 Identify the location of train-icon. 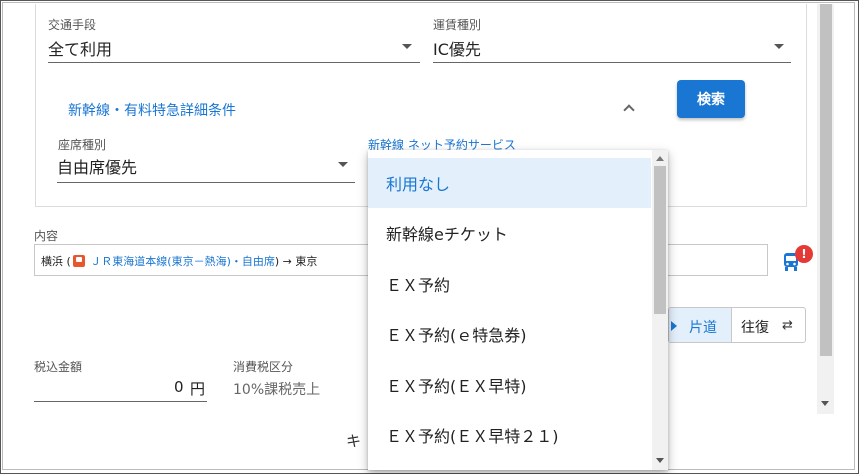
(78, 261).